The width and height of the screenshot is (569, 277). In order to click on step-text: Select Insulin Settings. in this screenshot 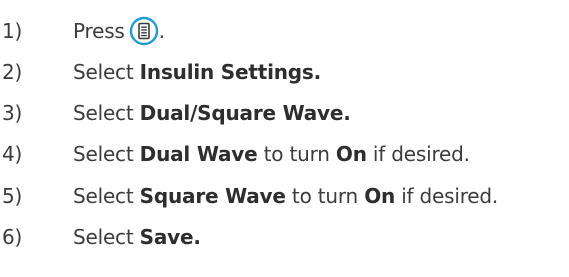, I will do `click(197, 72)`.